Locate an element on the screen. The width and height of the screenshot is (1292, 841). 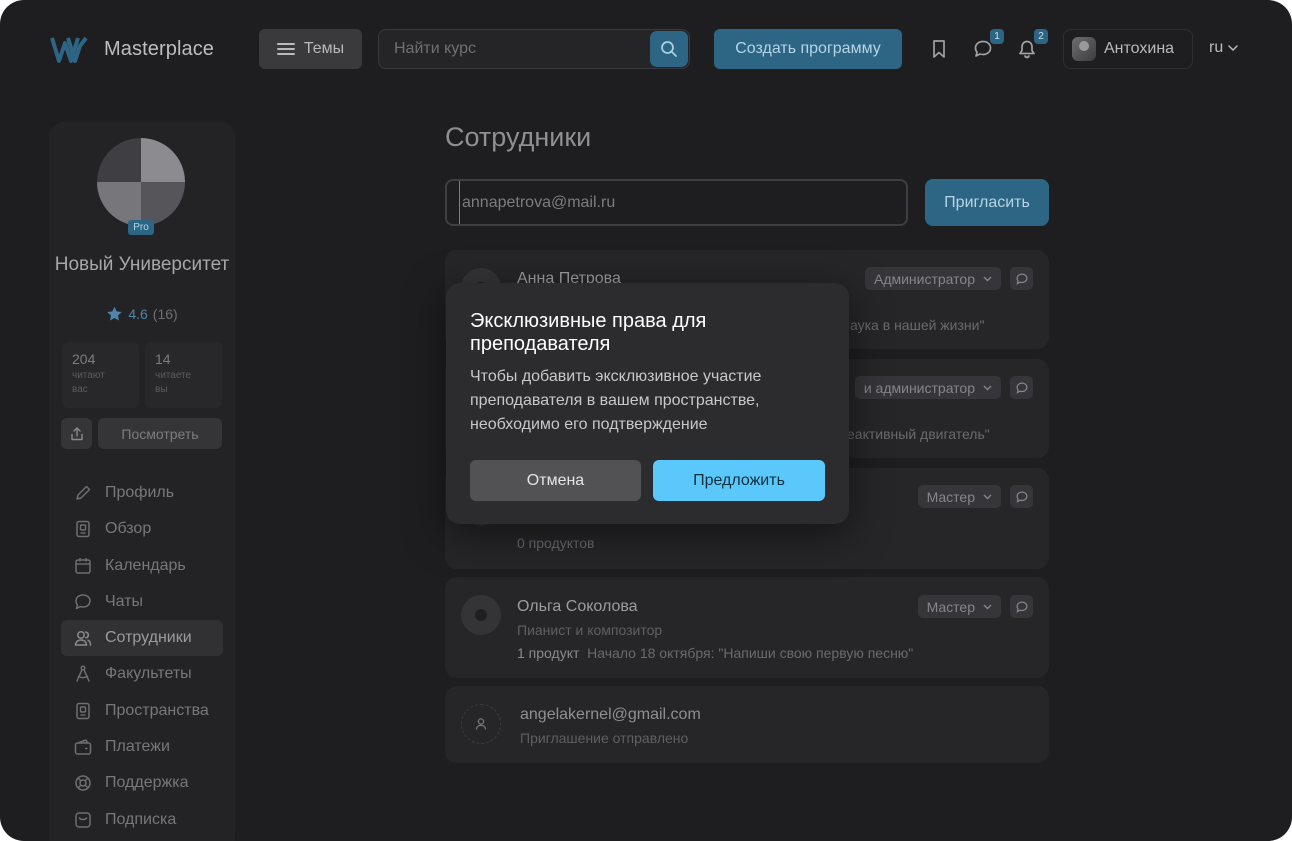
sidebar-item-overview: Обзор is located at coordinates (142, 529).